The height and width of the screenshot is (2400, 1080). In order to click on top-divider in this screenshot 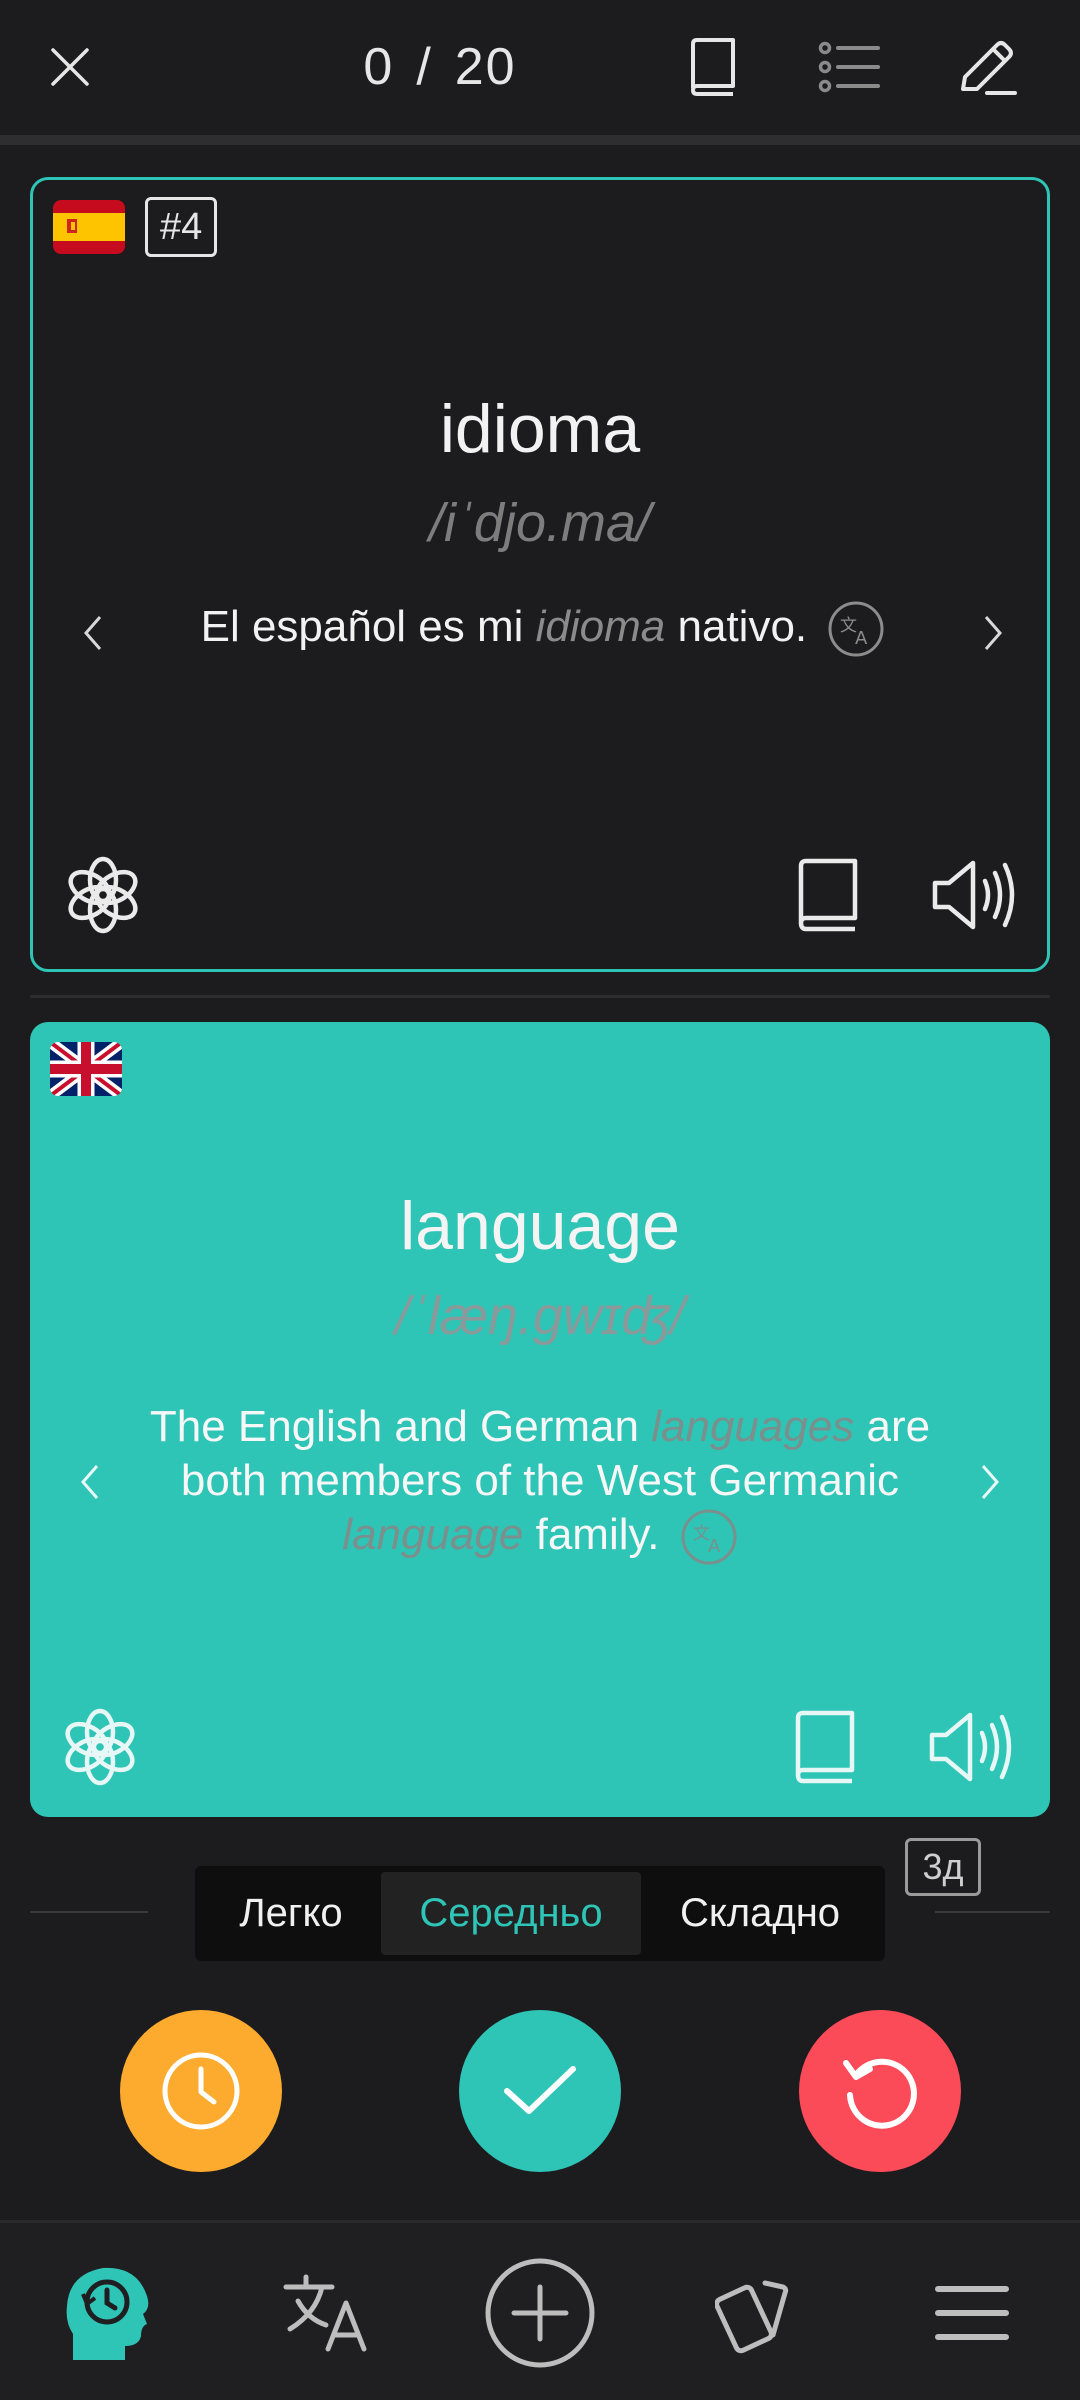, I will do `click(540, 140)`.